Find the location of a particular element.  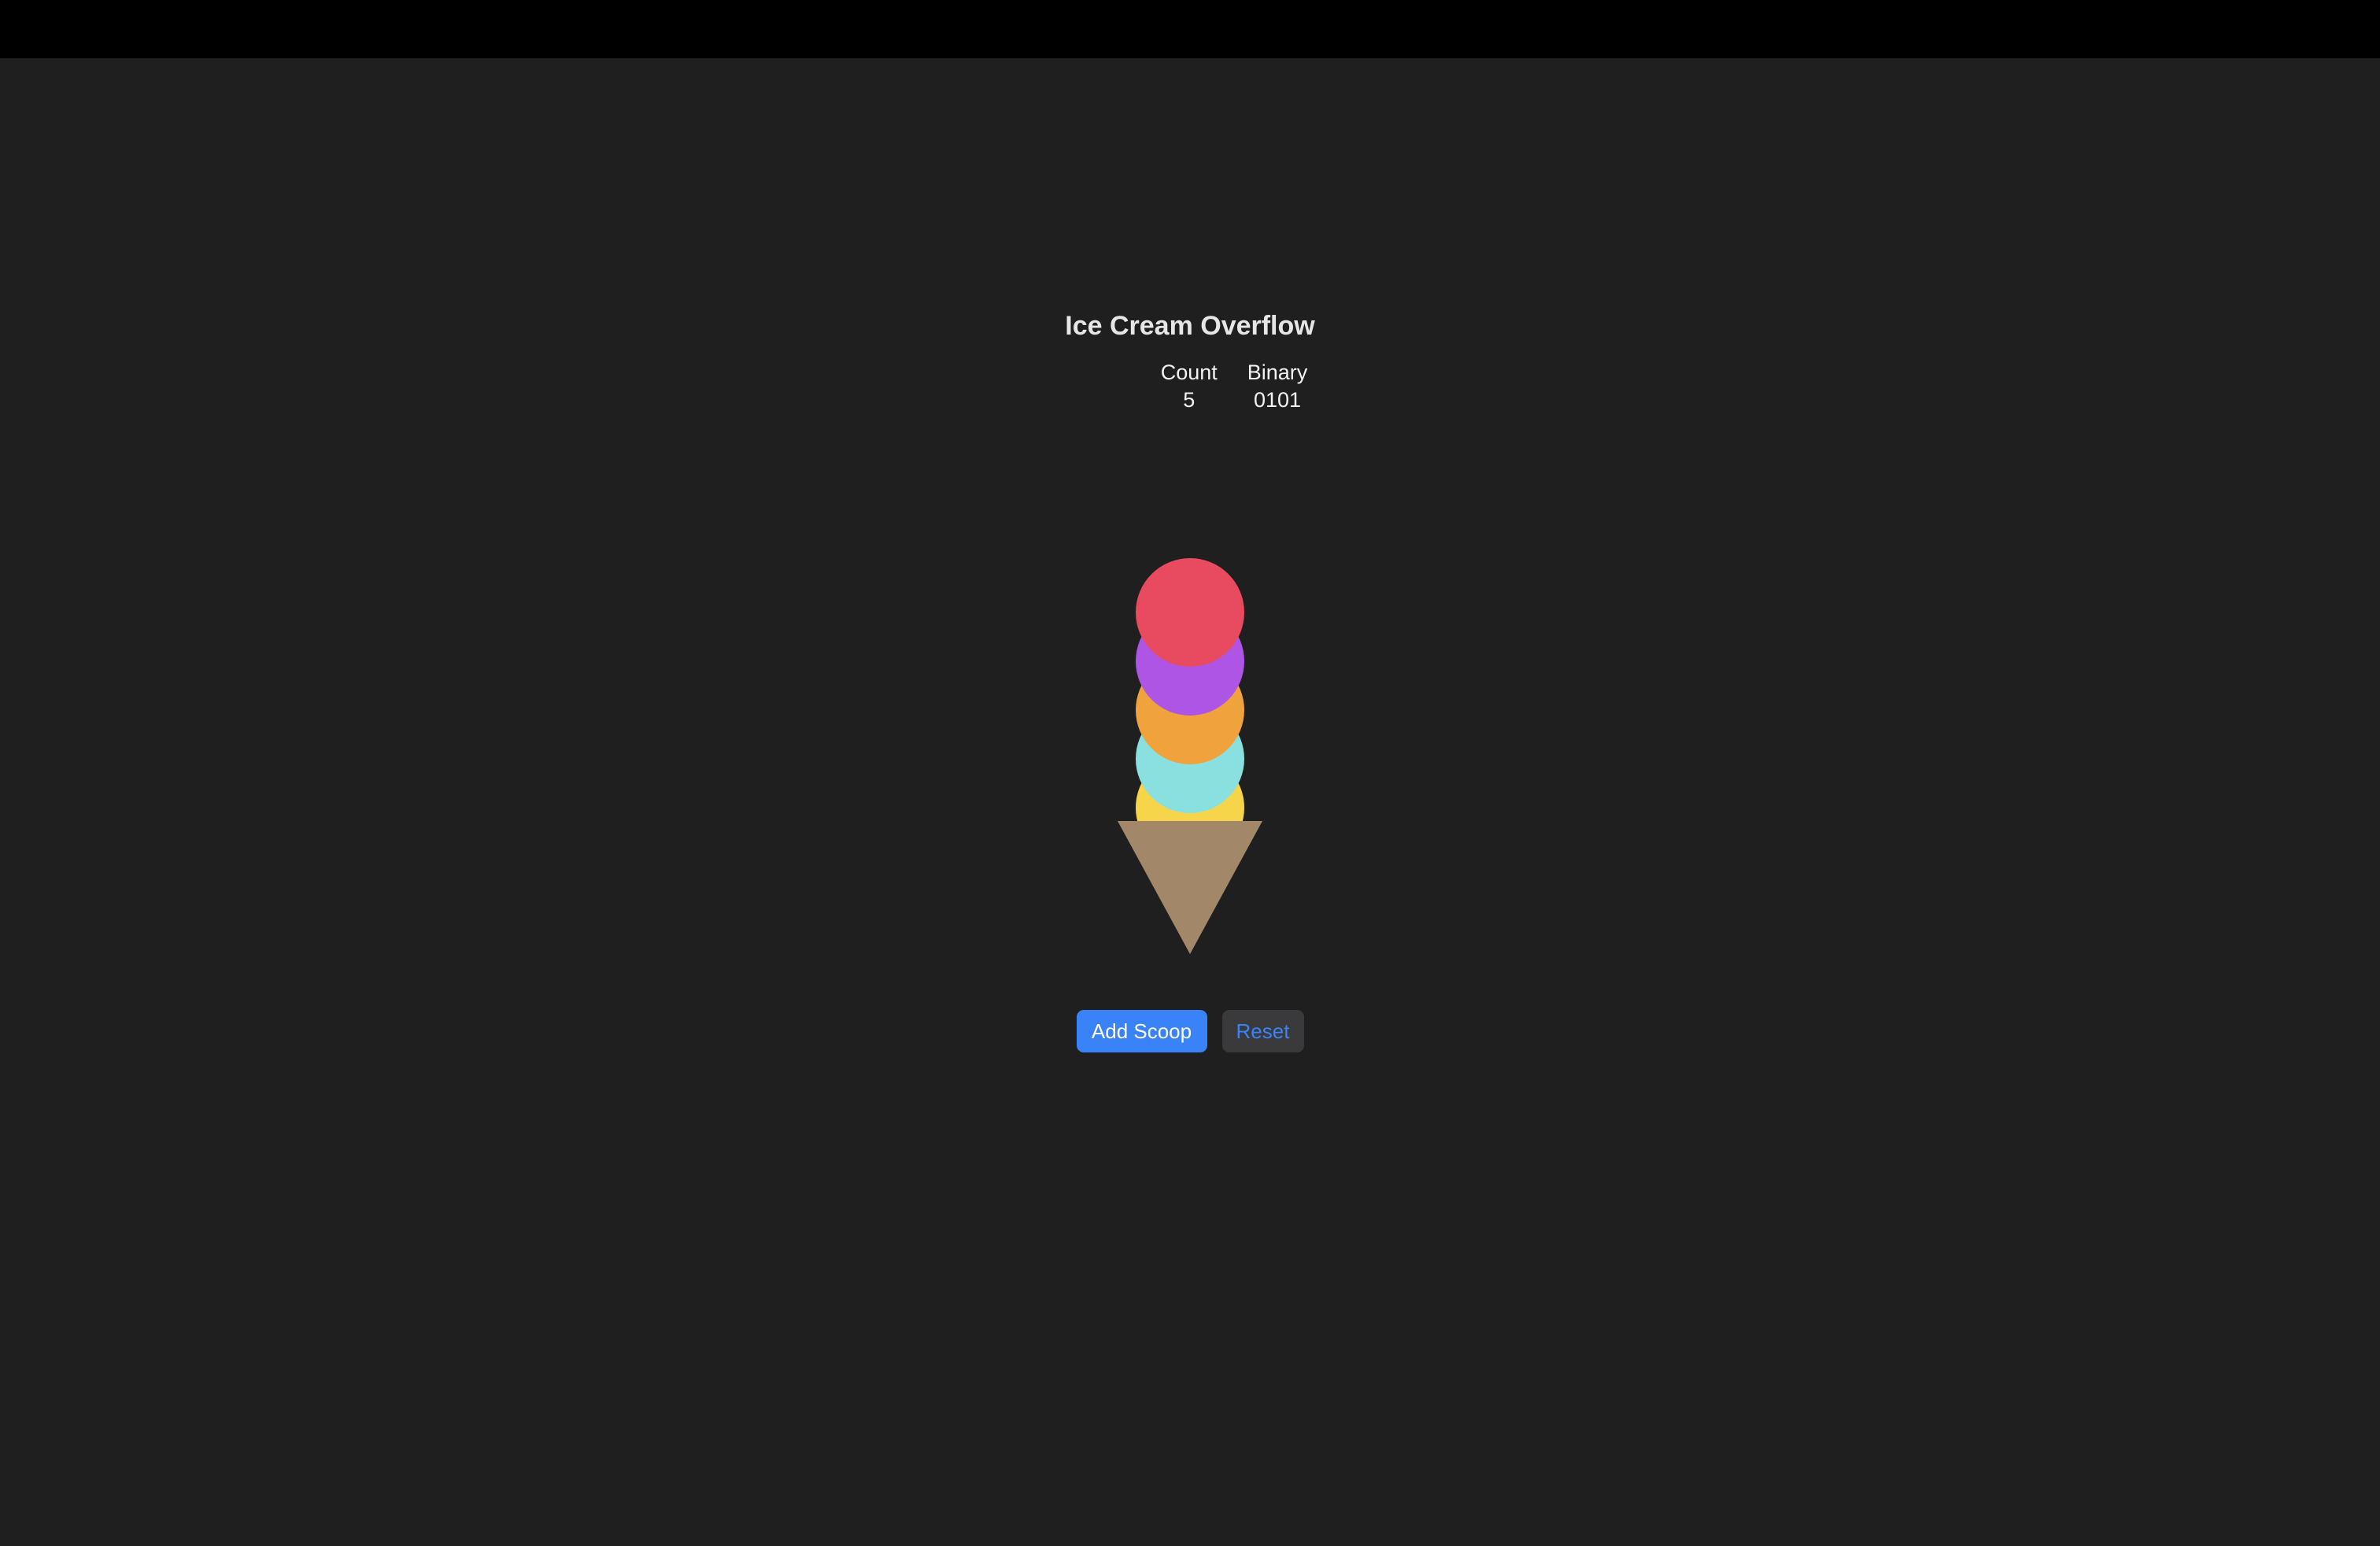

add-scoop-button: Add Scoop is located at coordinates (1141, 1031).